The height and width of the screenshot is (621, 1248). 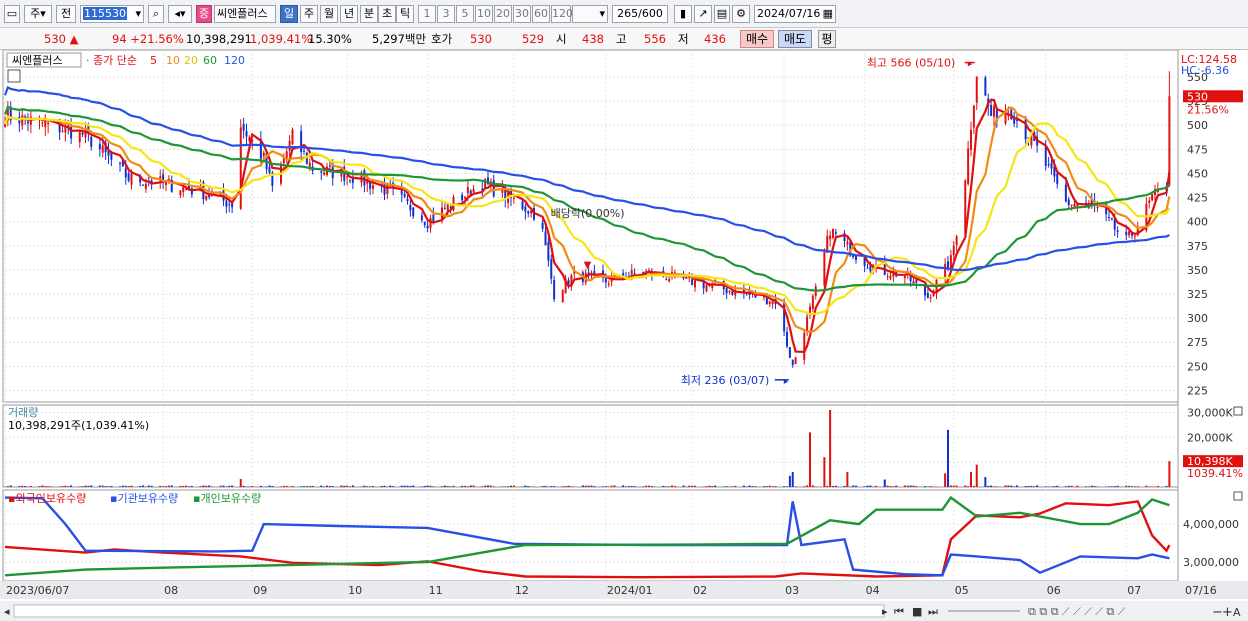 I want to click on calendar-icon: ▦, so click(x=829, y=14).